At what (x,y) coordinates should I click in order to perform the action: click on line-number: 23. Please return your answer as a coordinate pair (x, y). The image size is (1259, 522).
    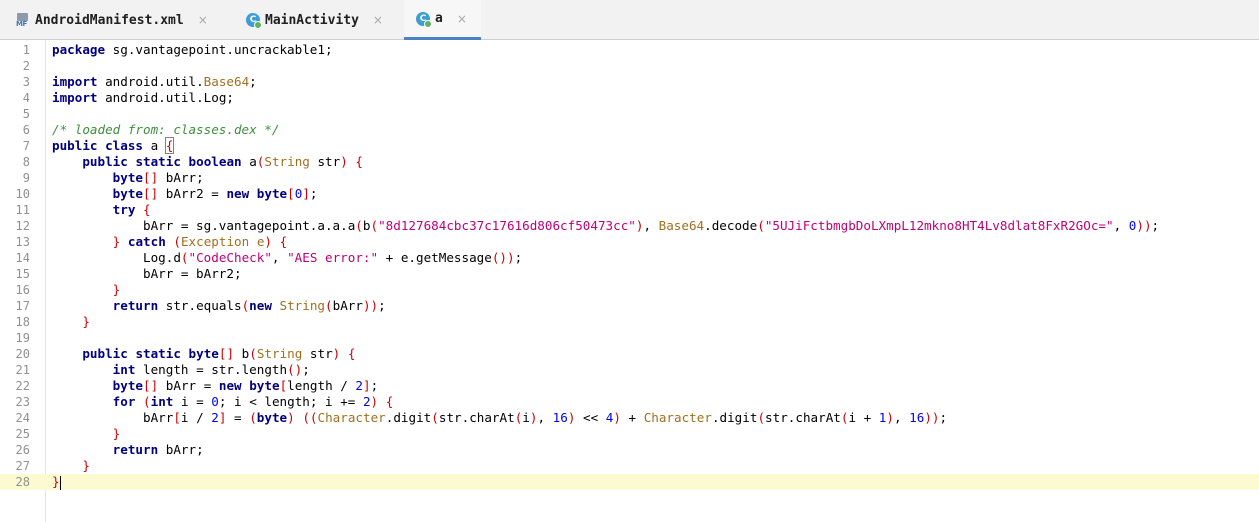
    Looking at the image, I should click on (22, 402).